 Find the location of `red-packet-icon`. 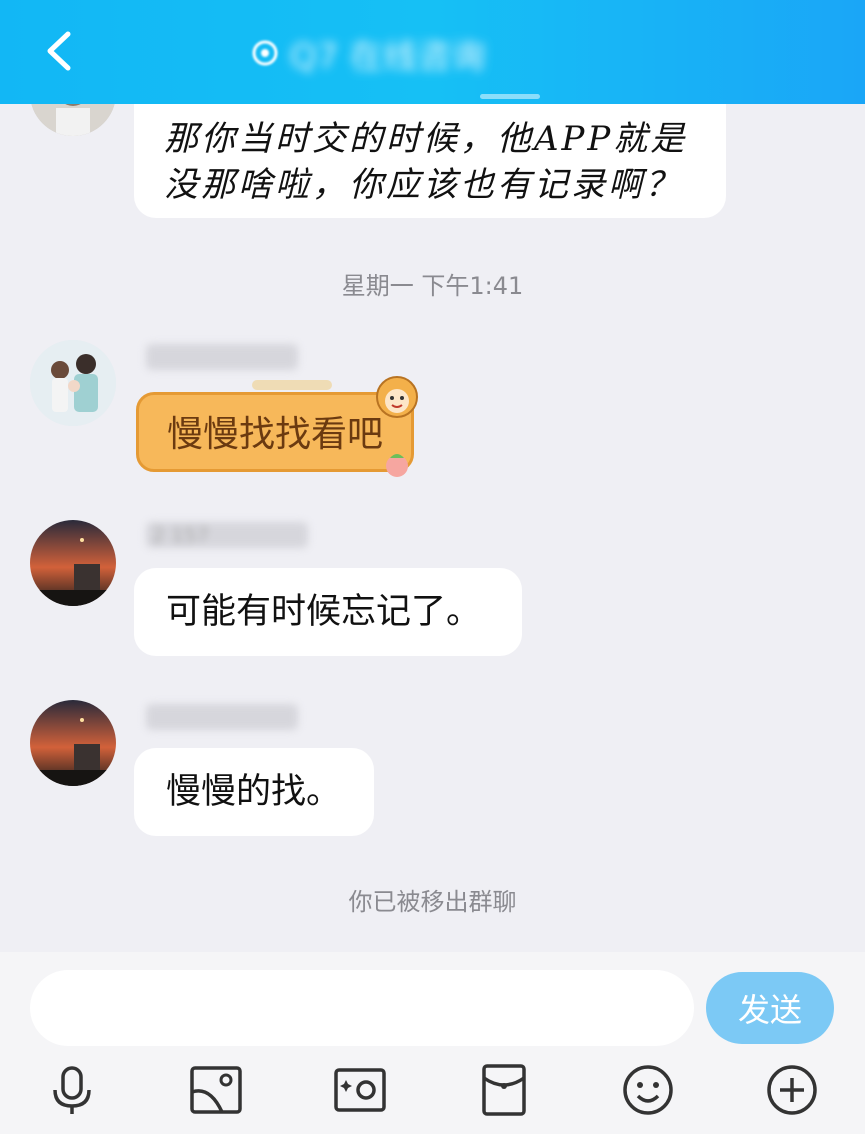

red-packet-icon is located at coordinates (504, 1090).